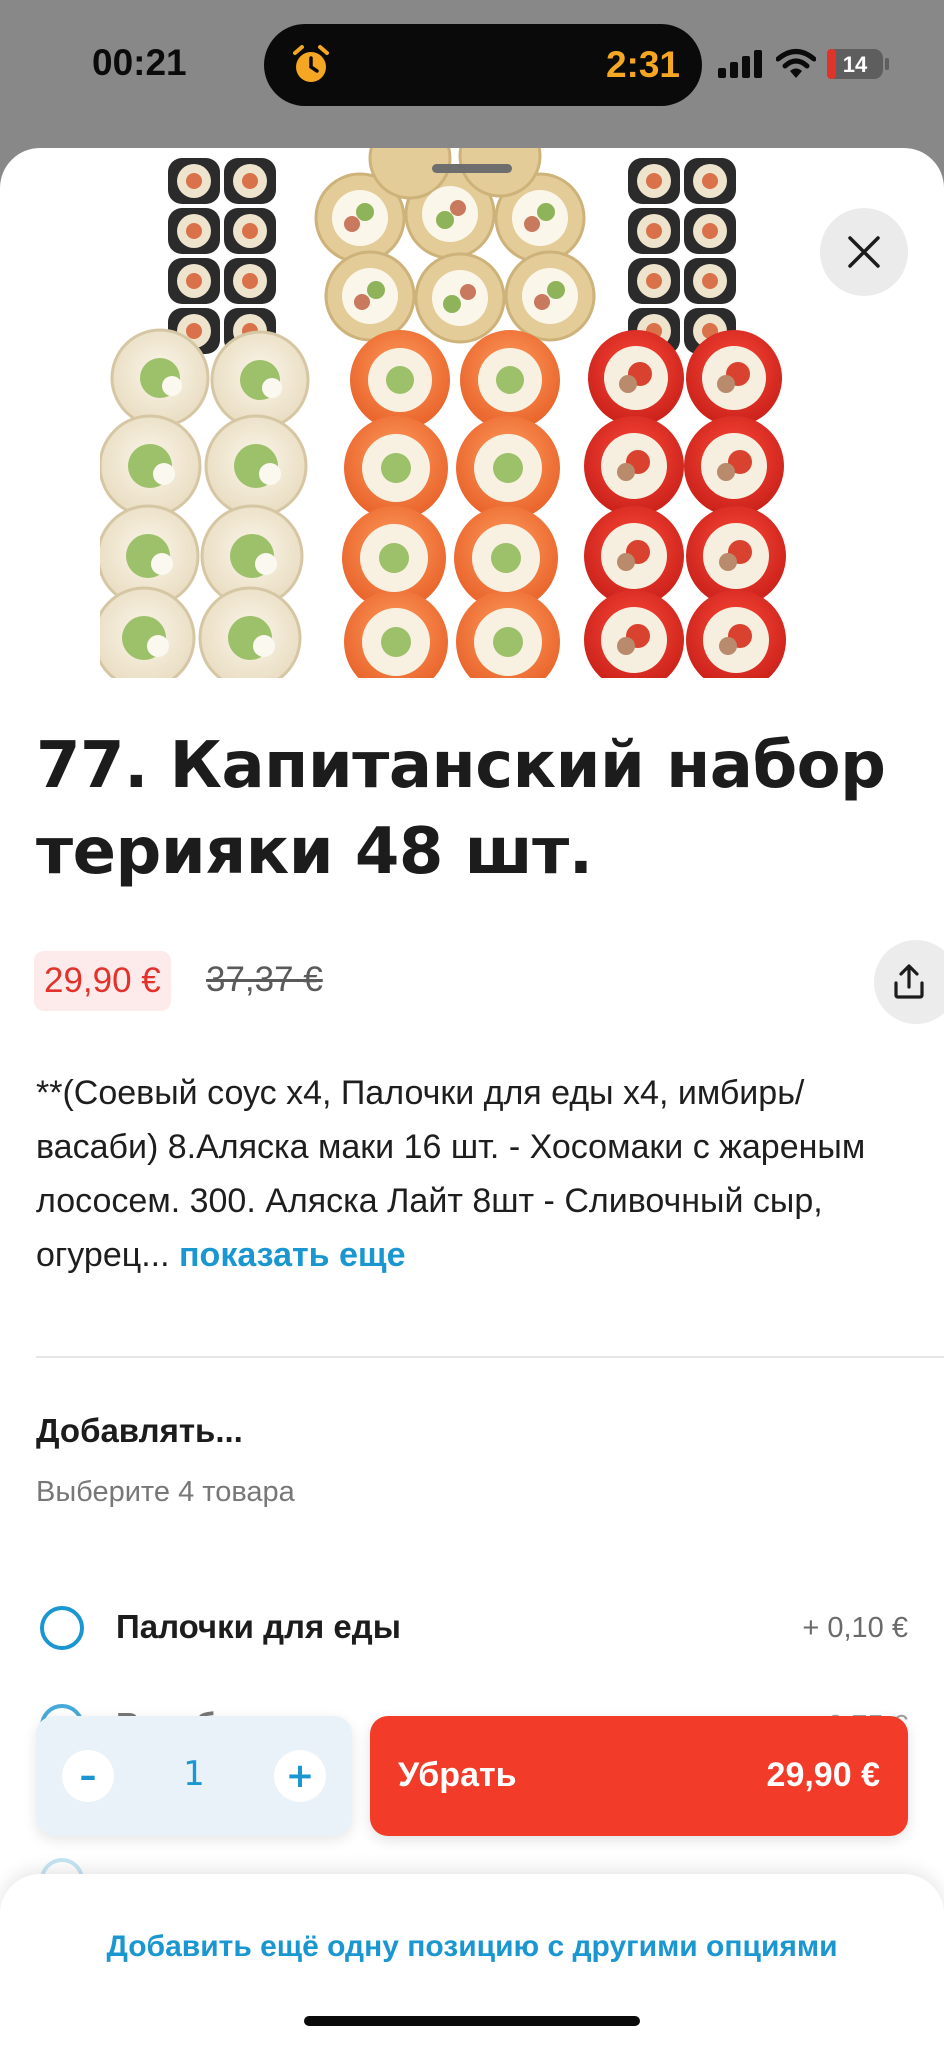 Image resolution: width=944 pixels, height=2048 pixels. I want to click on option-label: Палочки для еды, so click(258, 1626).